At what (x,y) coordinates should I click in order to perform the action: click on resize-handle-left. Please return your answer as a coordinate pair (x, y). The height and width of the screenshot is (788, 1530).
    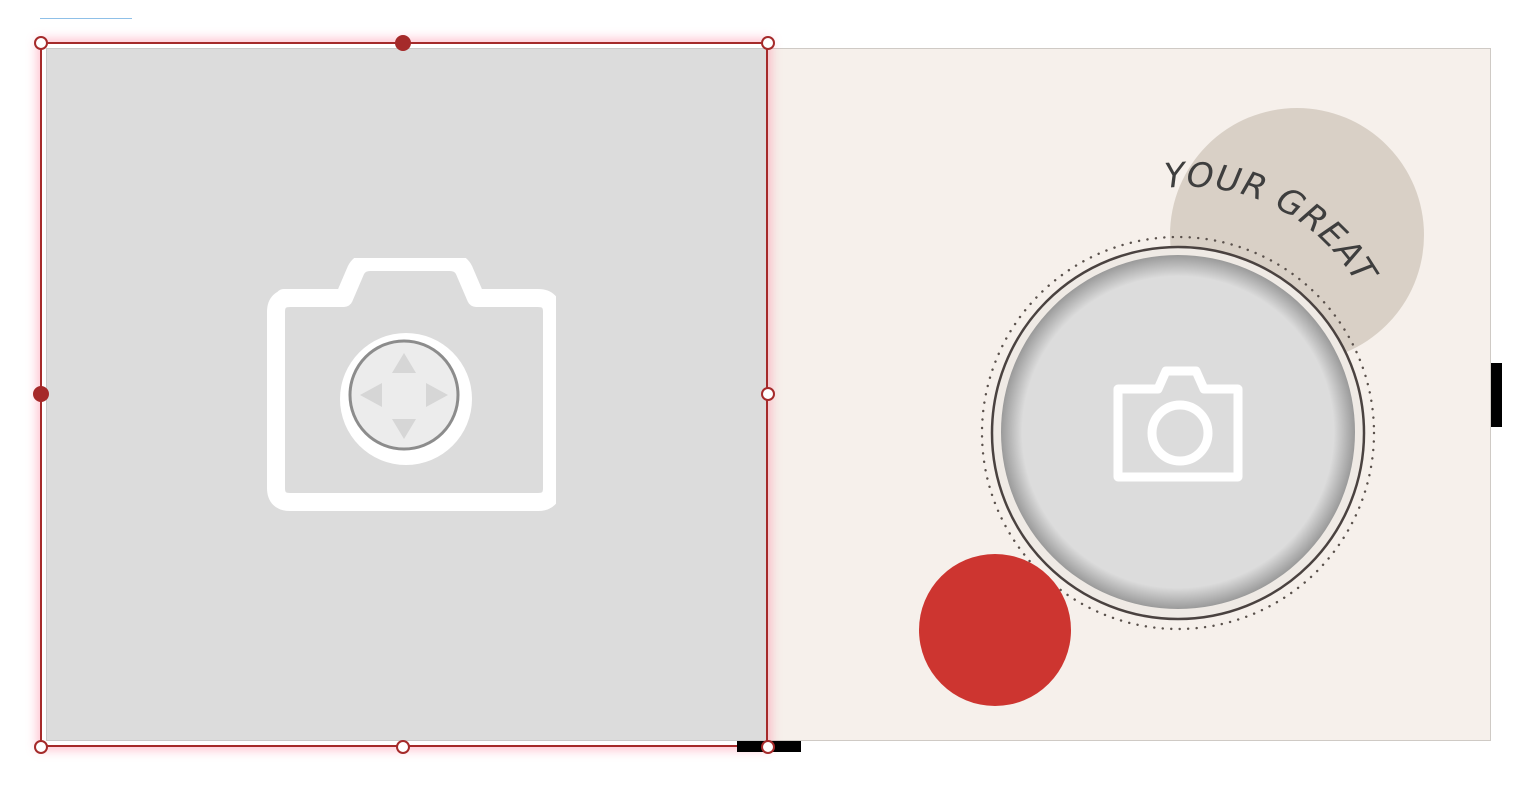
    Looking at the image, I should click on (41, 394).